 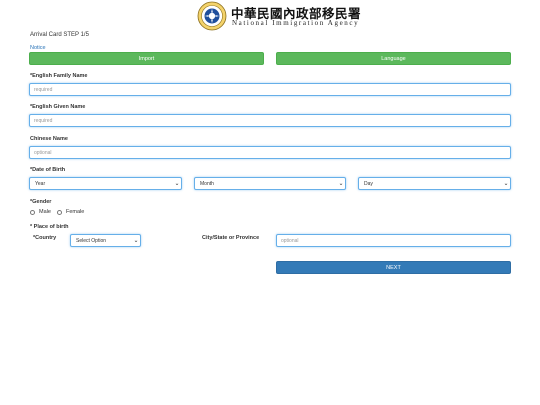 What do you see at coordinates (48, 170) in the screenshot?
I see `date-of-birth-label: *Date of Birth` at bounding box center [48, 170].